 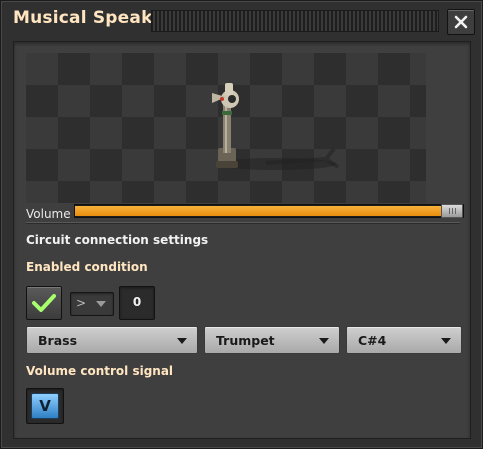 I want to click on comparator-value: >, so click(x=81, y=303).